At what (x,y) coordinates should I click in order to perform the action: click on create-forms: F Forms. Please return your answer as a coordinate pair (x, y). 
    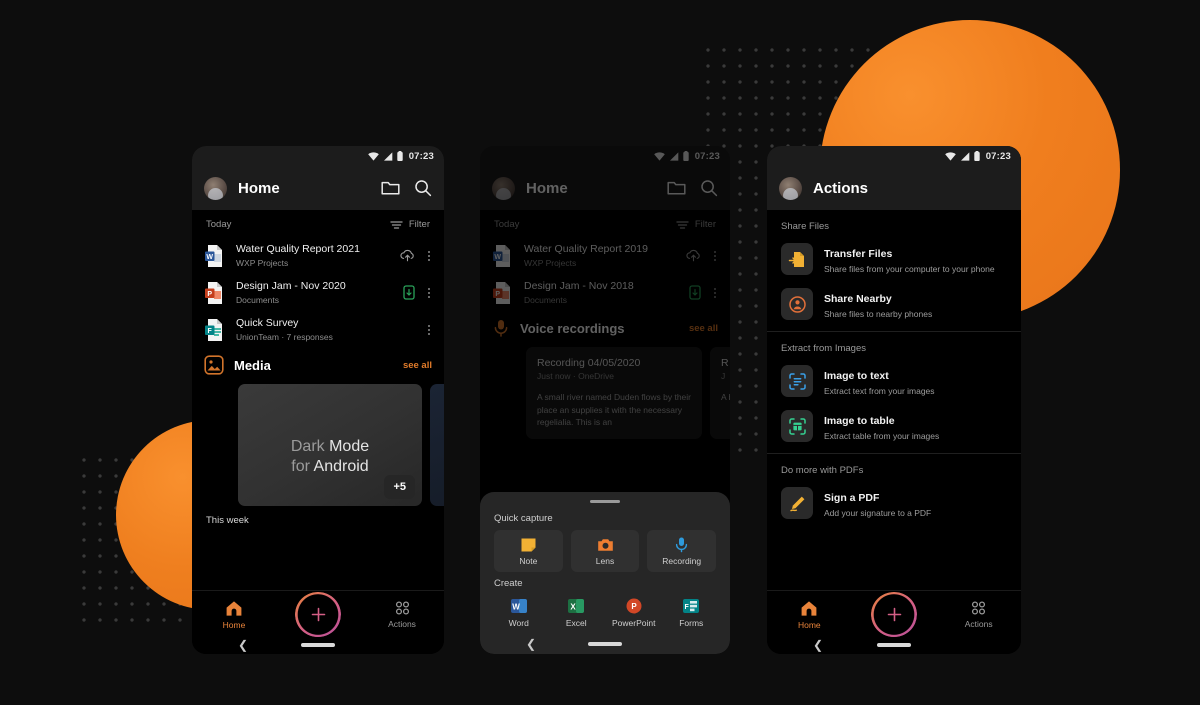
    Looking at the image, I should click on (692, 612).